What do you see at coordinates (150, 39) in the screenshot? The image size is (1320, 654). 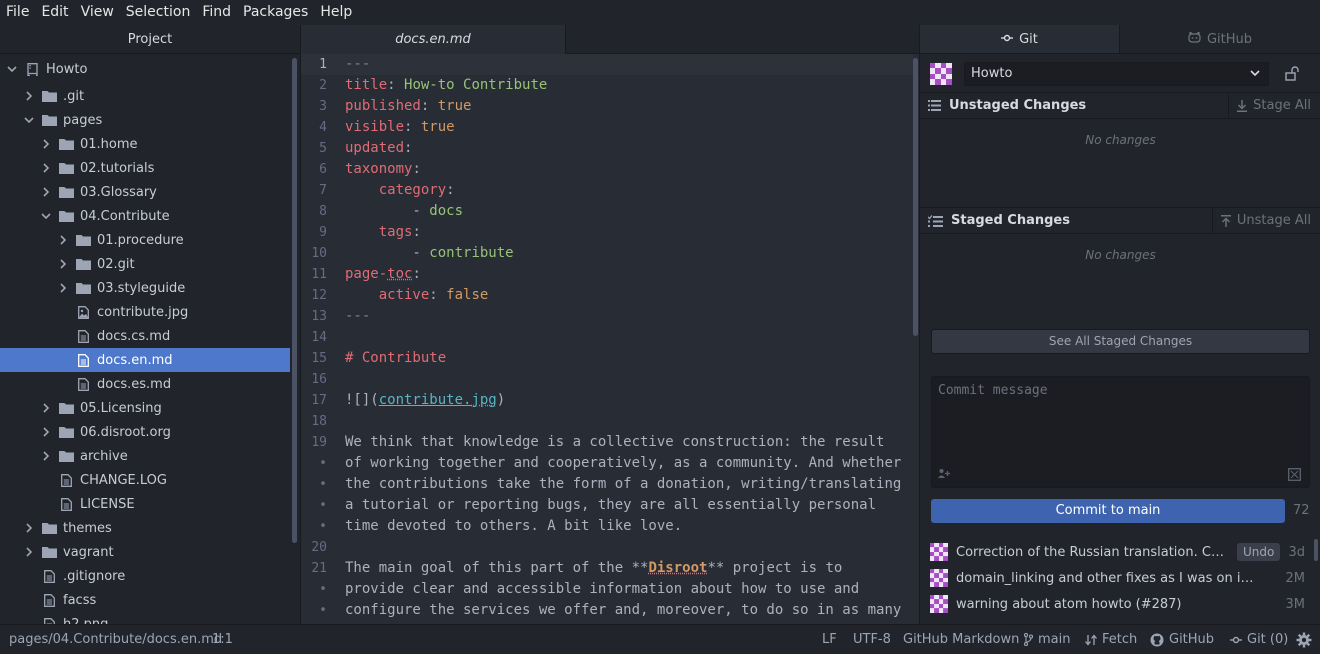 I see `tree-view-title: Project` at bounding box center [150, 39].